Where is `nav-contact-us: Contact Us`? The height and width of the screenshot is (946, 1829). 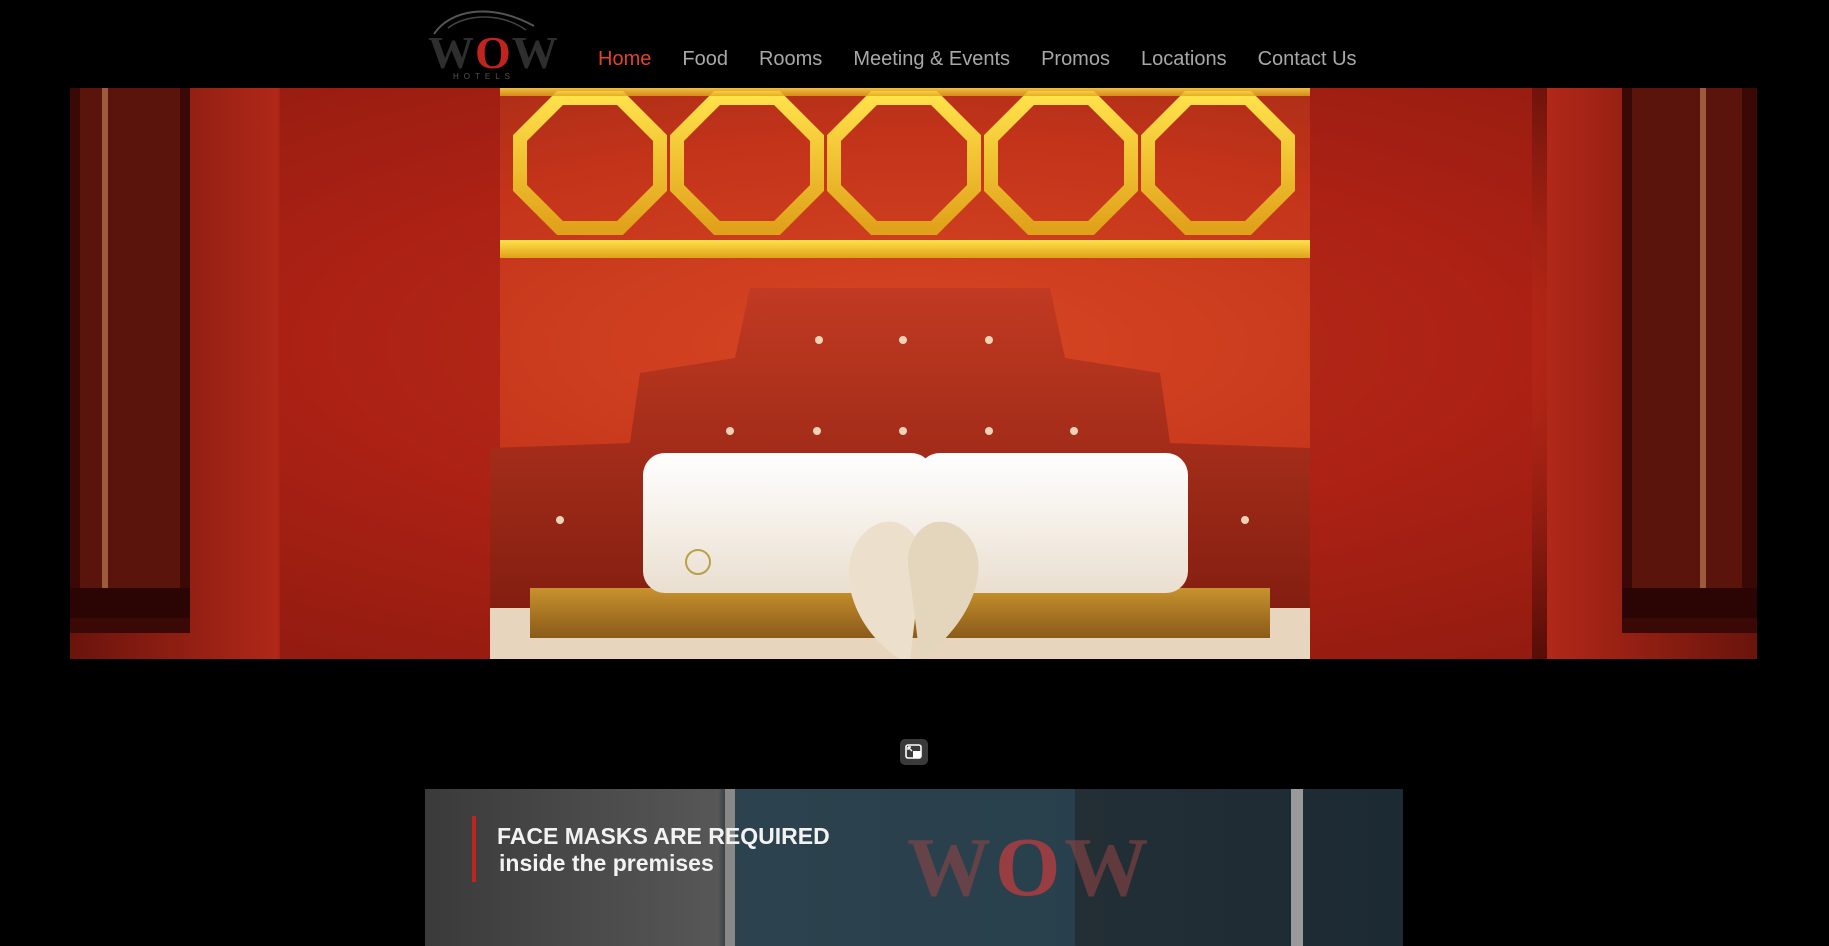
nav-contact-us: Contact Us is located at coordinates (1307, 59).